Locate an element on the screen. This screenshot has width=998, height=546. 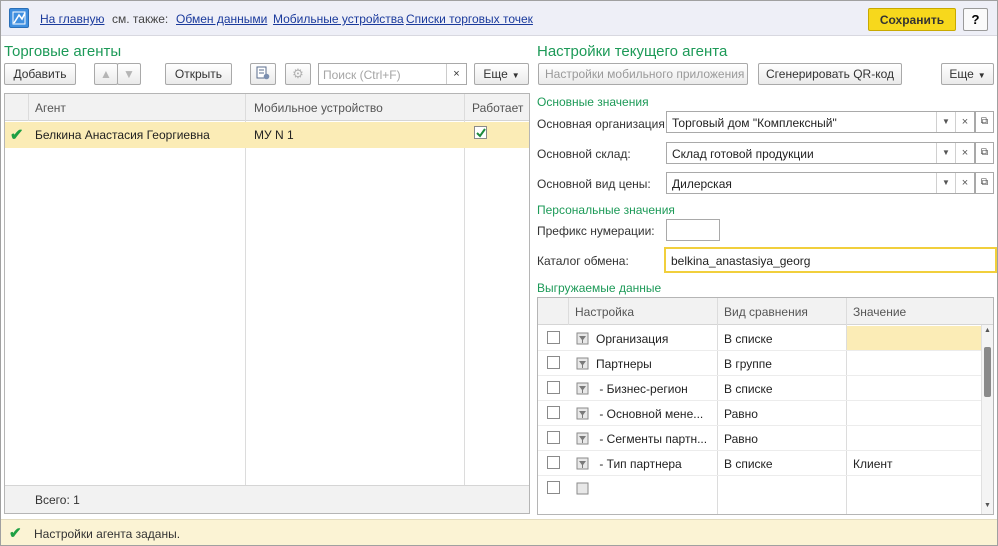
move-down-button: ▼ is located at coordinates (129, 74).